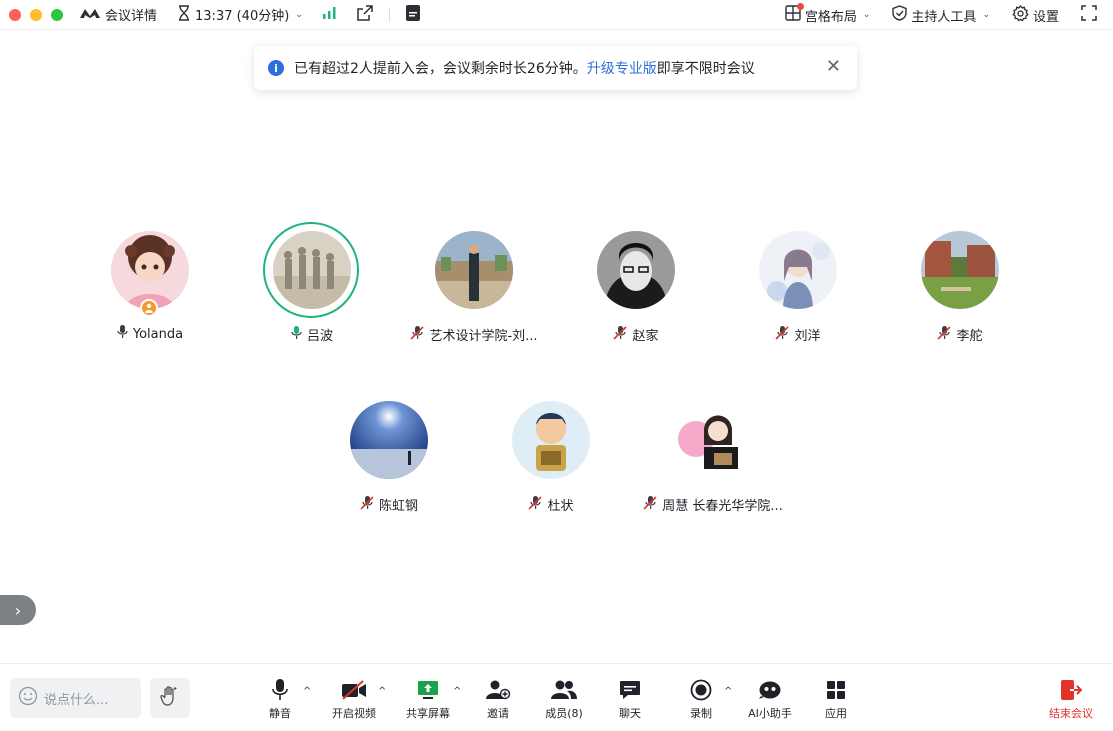 The height and width of the screenshot is (731, 1113). What do you see at coordinates (57, 14) in the screenshot?
I see `maximize-window-button` at bounding box center [57, 14].